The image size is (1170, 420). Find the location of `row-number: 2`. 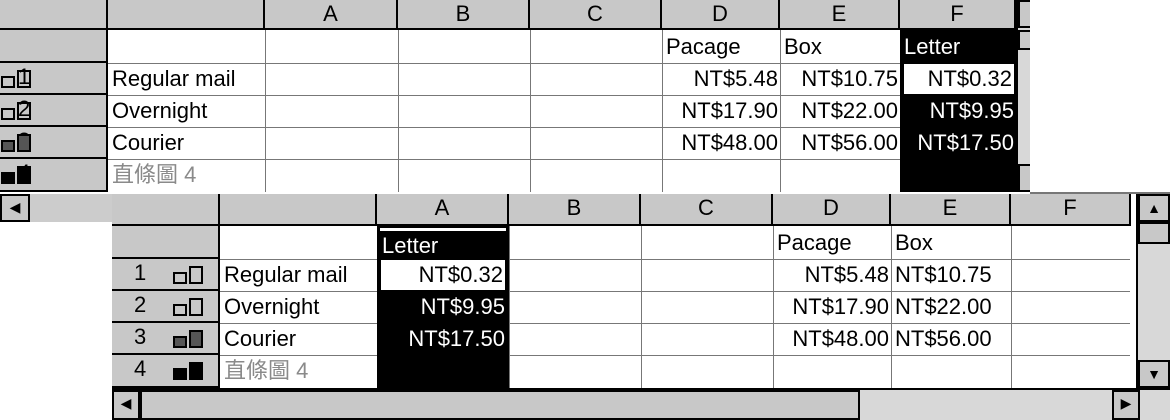

row-number: 2 is located at coordinates (140, 304).